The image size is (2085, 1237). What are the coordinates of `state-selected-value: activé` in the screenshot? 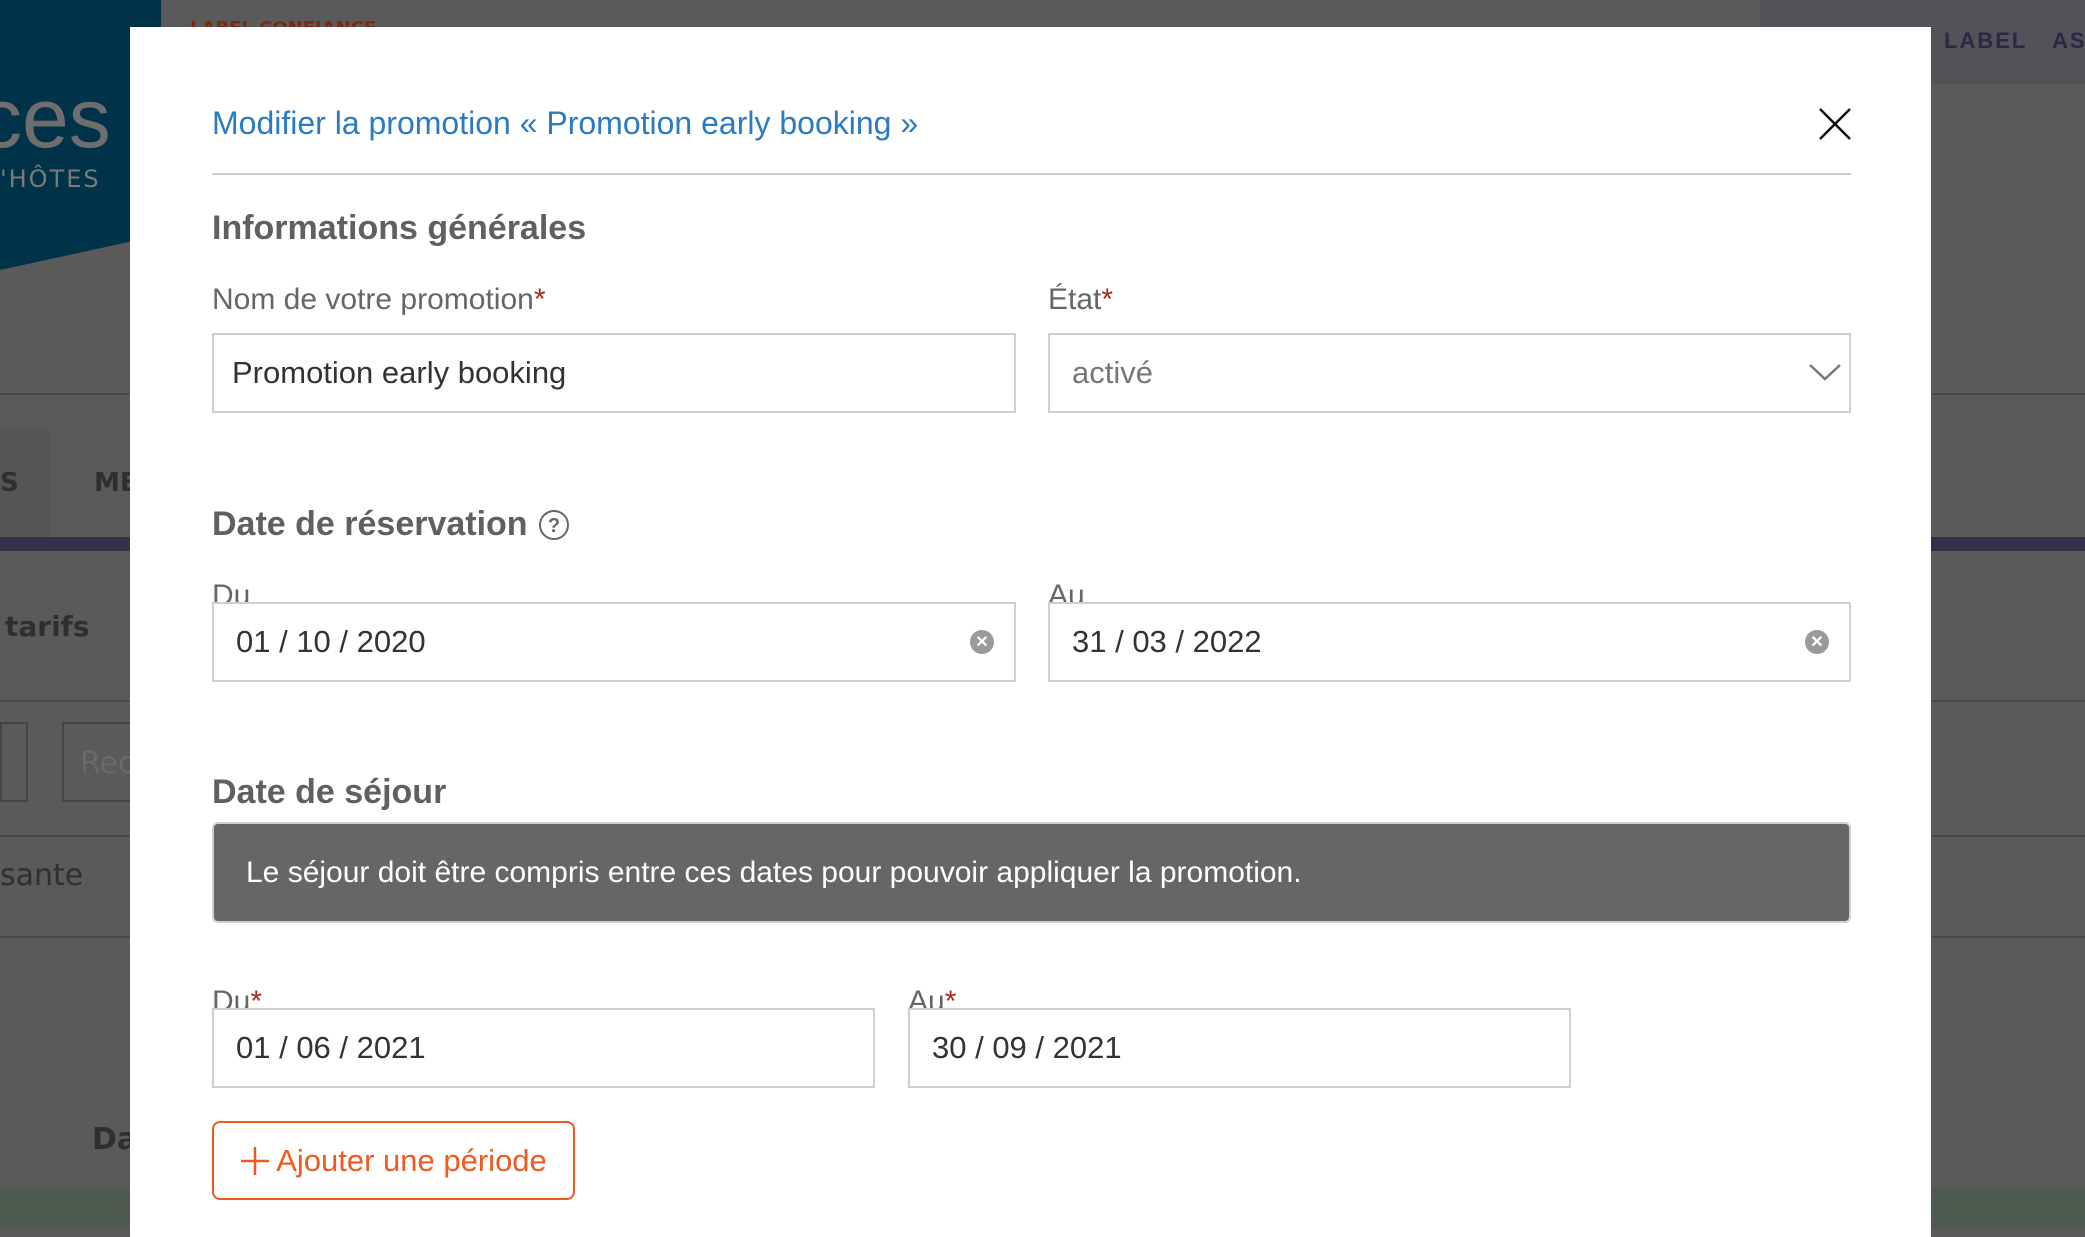 It's located at (1112, 372).